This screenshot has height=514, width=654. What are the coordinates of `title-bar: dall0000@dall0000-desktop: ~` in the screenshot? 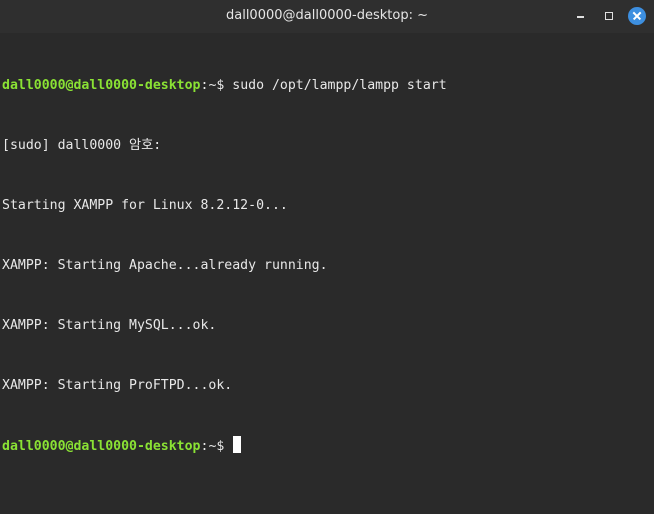 It's located at (327, 16).